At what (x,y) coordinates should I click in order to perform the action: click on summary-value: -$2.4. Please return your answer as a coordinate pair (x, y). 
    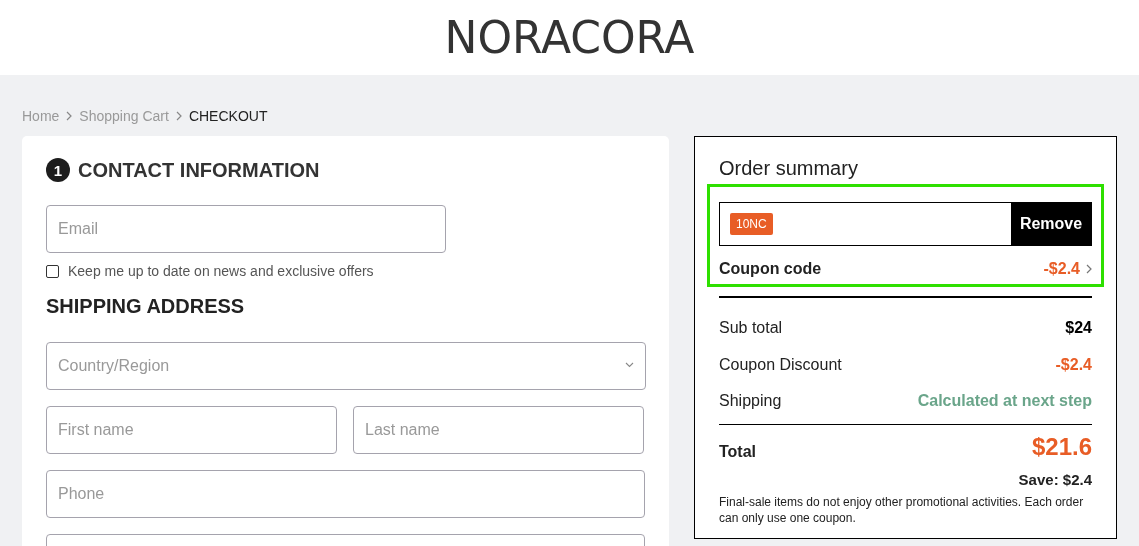
    Looking at the image, I should click on (1073, 364).